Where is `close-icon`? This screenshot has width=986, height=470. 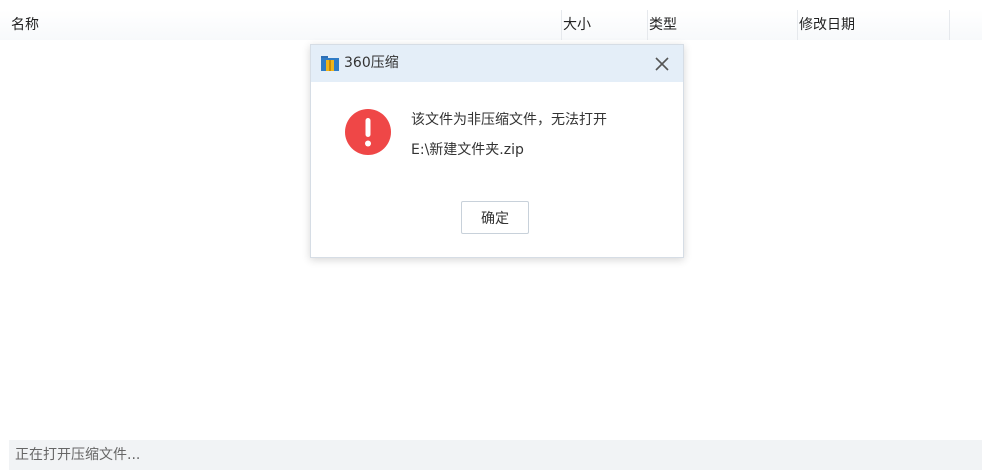 close-icon is located at coordinates (662, 64).